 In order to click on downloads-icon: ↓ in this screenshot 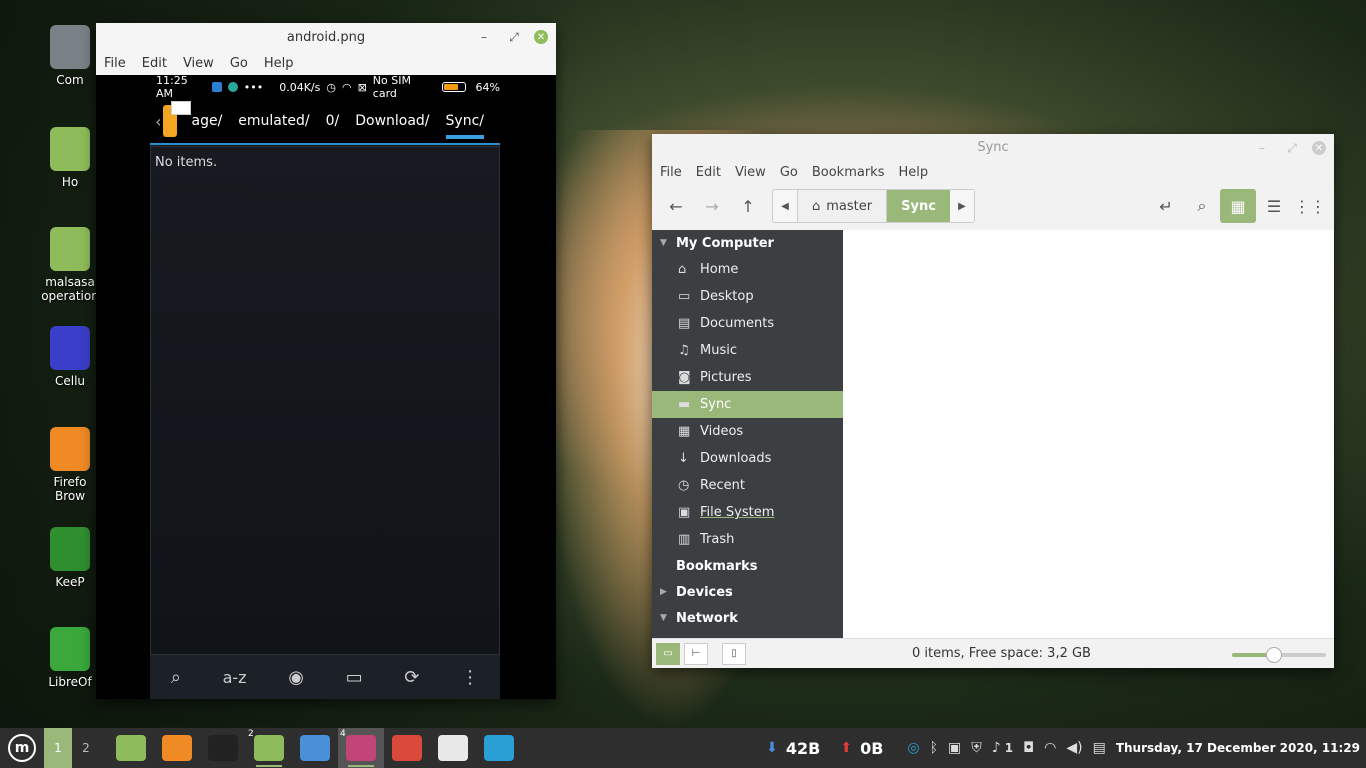, I will do `click(683, 458)`.